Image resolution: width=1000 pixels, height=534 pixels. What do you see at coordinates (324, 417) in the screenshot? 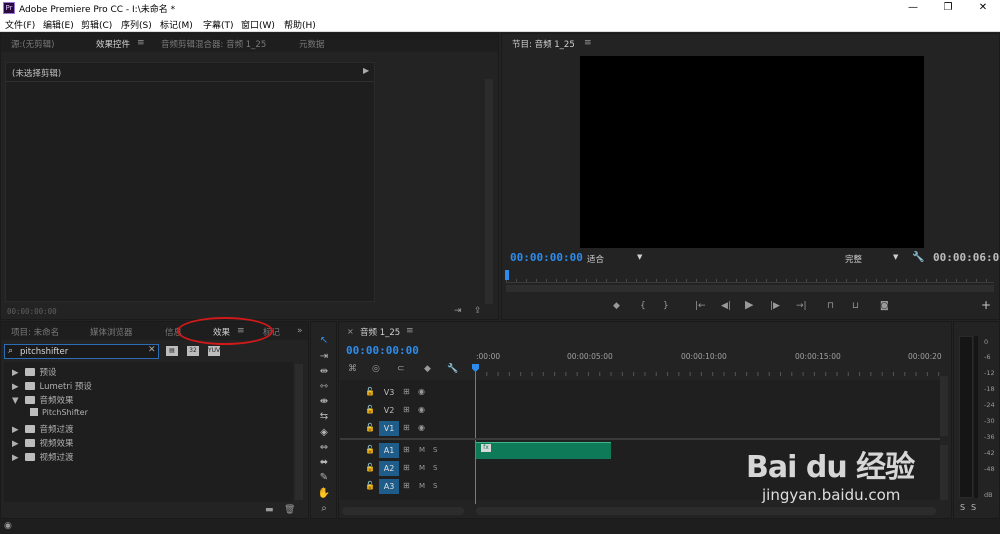
I see `slip-tool-icon: ⇆` at bounding box center [324, 417].